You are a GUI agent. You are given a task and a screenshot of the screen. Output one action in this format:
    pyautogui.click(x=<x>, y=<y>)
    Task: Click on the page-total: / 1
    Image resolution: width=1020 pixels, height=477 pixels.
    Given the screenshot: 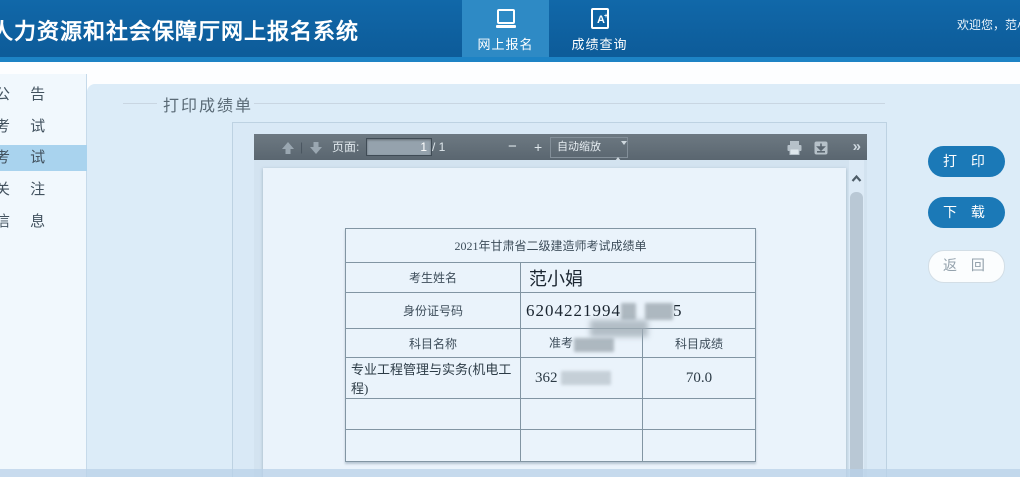 What is the action you would take?
    pyautogui.click(x=439, y=147)
    